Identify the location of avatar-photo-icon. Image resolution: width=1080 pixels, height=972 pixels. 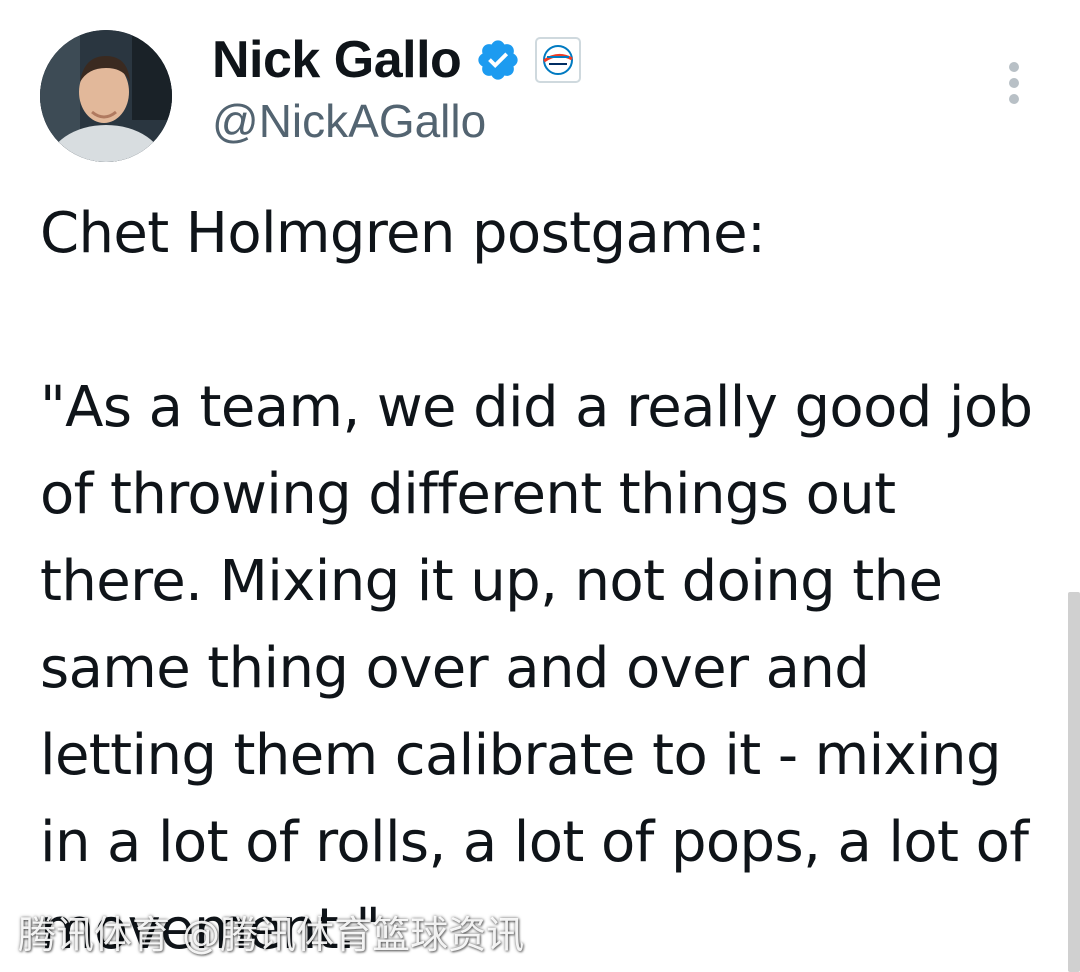
(106, 96).